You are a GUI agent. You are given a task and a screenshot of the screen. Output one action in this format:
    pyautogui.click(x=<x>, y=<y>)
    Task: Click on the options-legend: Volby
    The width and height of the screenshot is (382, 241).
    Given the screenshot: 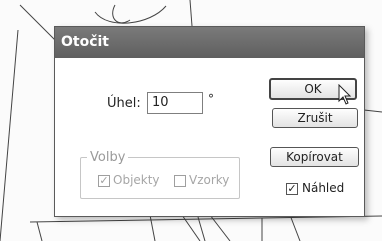 What is the action you would take?
    pyautogui.click(x=108, y=157)
    